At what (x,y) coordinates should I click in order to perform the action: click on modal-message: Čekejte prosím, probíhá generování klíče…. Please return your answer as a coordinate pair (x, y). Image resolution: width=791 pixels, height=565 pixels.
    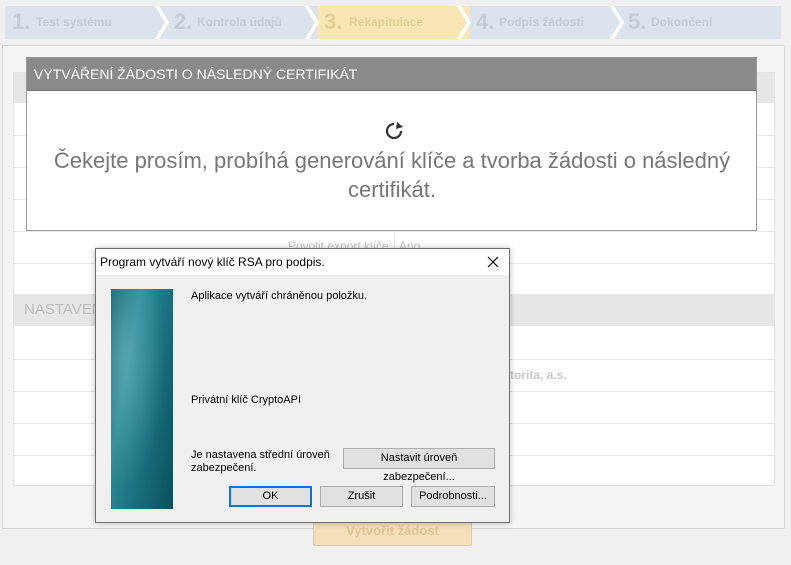
    Looking at the image, I should click on (392, 175).